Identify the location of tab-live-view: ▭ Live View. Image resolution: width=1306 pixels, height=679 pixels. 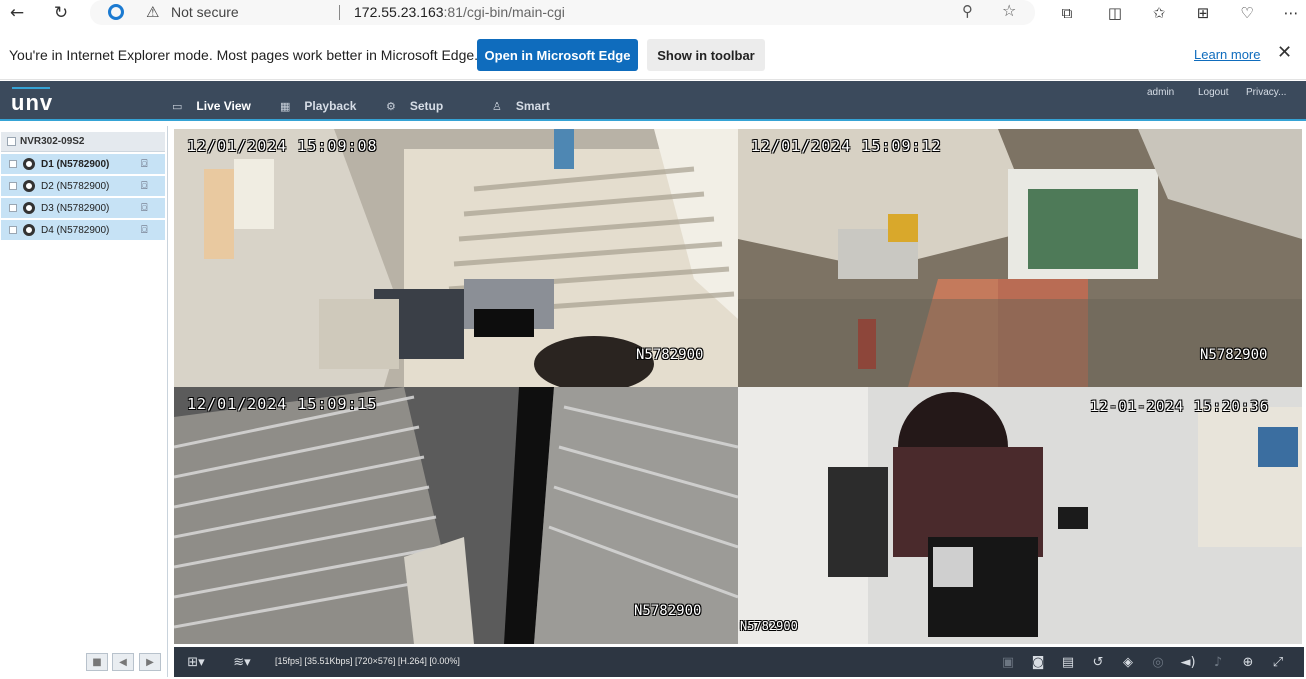
(211, 109).